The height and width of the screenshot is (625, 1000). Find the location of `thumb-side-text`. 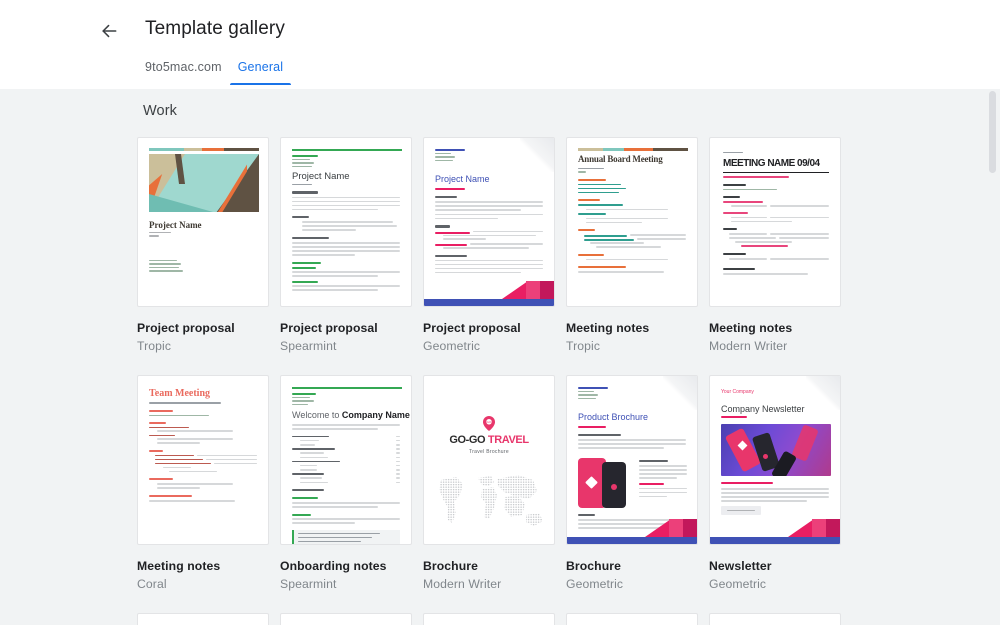

thumb-side-text is located at coordinates (663, 480).